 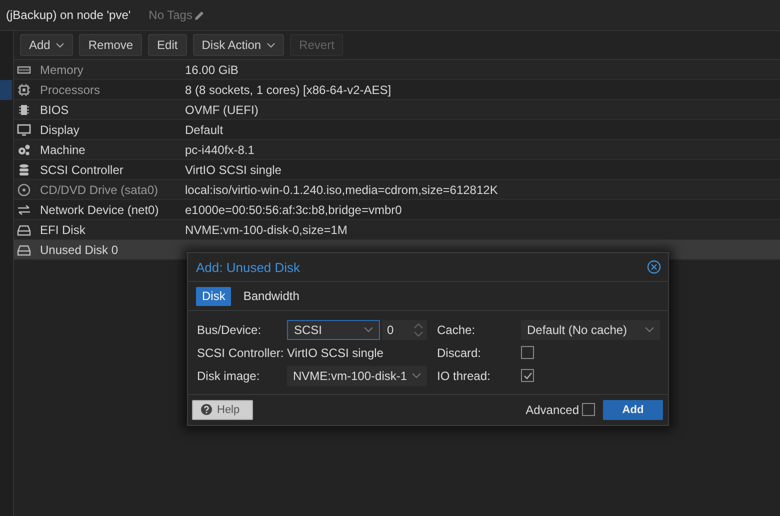 What do you see at coordinates (206, 409) in the screenshot?
I see `help-icon` at bounding box center [206, 409].